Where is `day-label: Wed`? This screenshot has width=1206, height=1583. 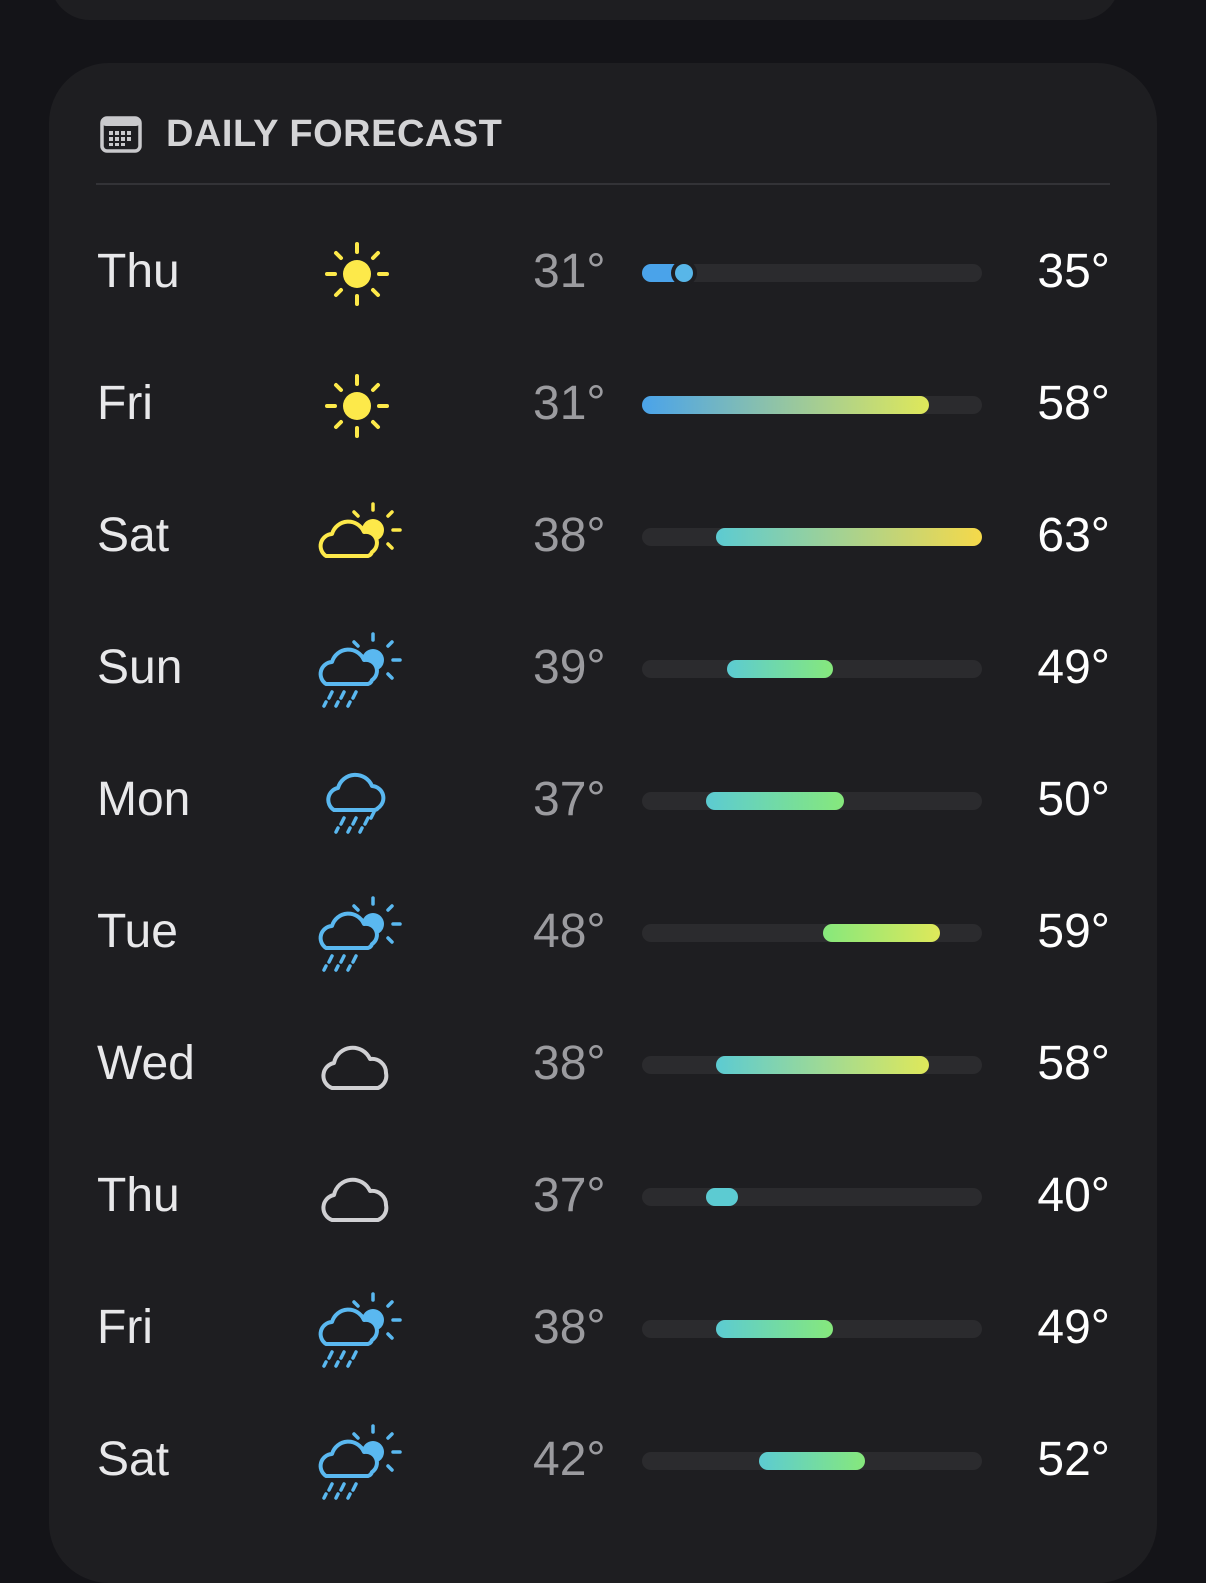 day-label: Wed is located at coordinates (146, 1063).